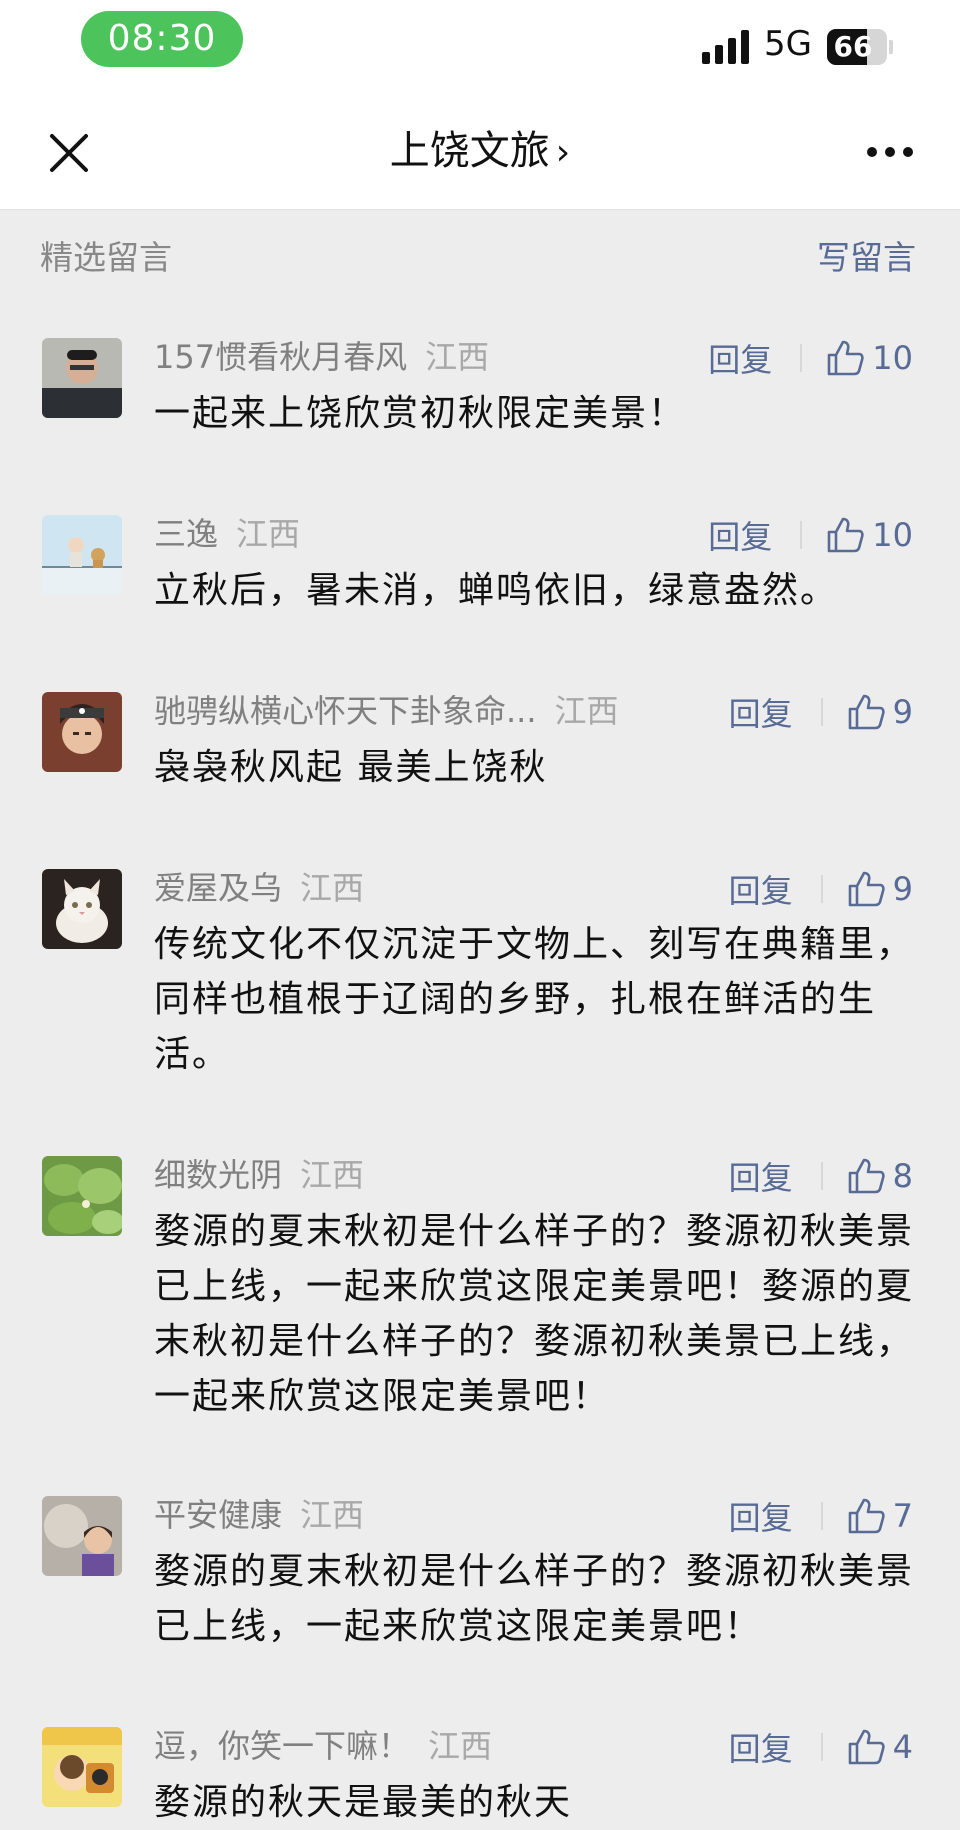  Describe the element at coordinates (902, 1516) in the screenshot. I see `like-count: 7` at that location.